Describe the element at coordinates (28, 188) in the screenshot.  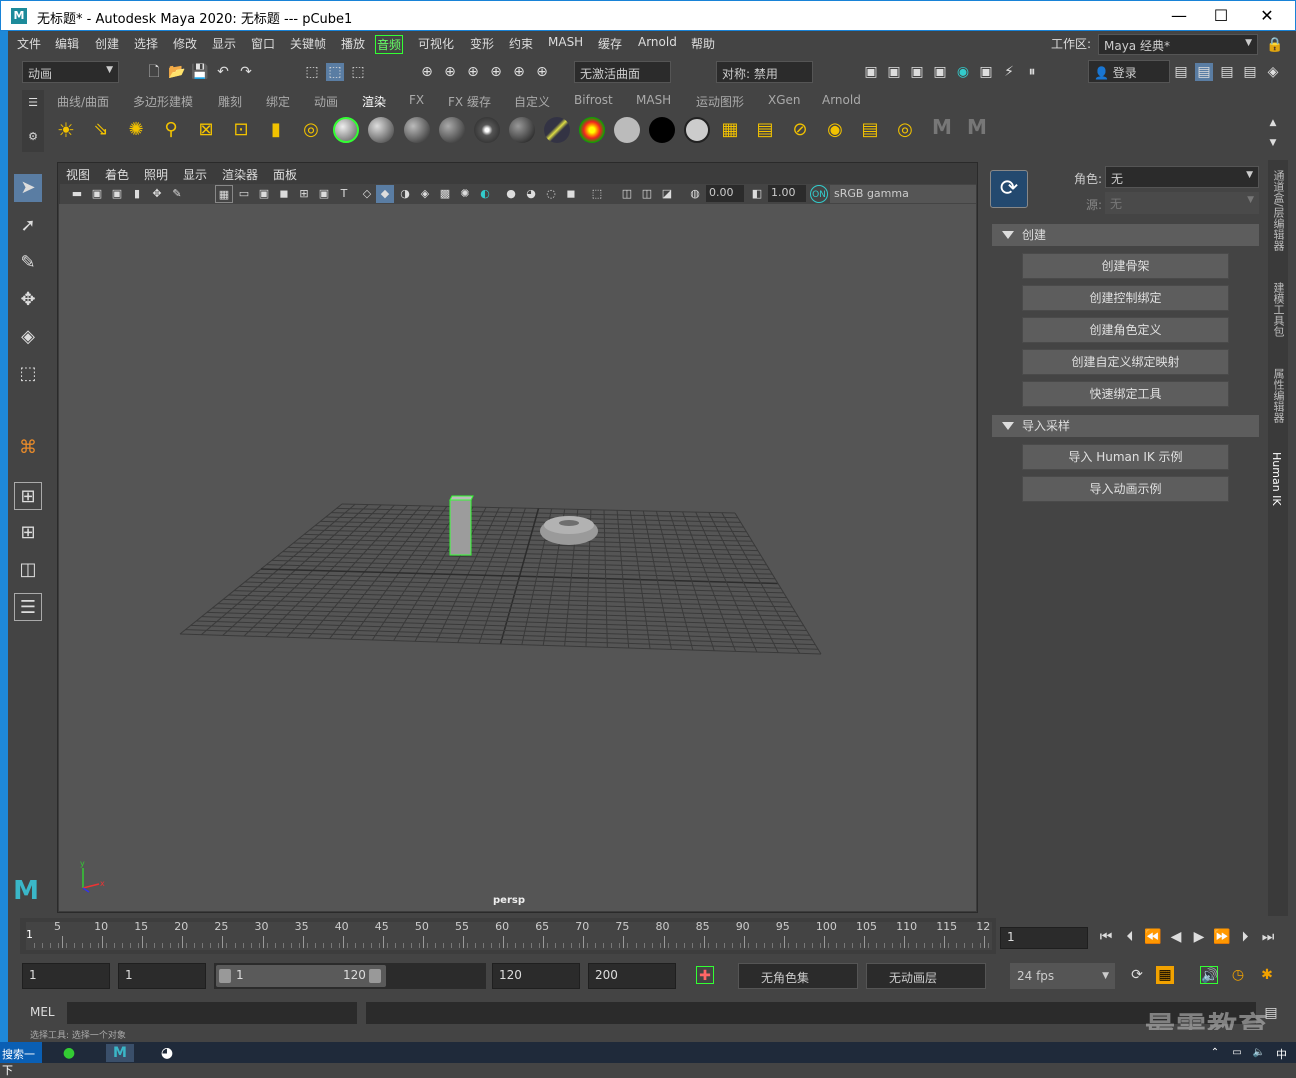
I see `select-tool-icon: ➤` at that location.